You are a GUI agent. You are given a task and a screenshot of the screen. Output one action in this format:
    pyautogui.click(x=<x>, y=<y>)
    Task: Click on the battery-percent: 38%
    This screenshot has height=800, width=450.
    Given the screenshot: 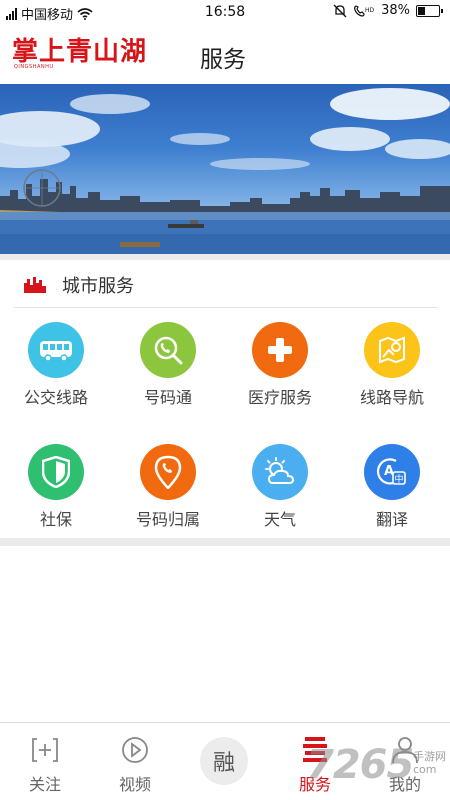 What is the action you would take?
    pyautogui.click(x=395, y=10)
    